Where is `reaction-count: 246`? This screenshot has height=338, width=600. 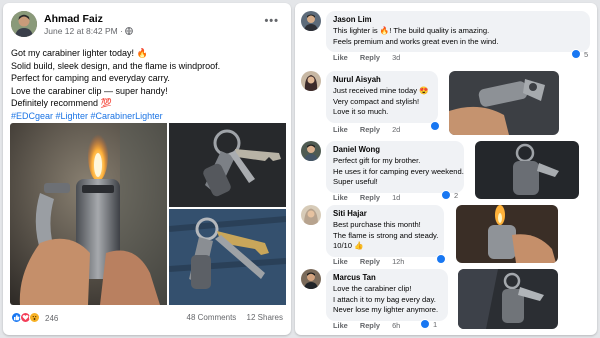 reaction-count: 246 is located at coordinates (52, 318).